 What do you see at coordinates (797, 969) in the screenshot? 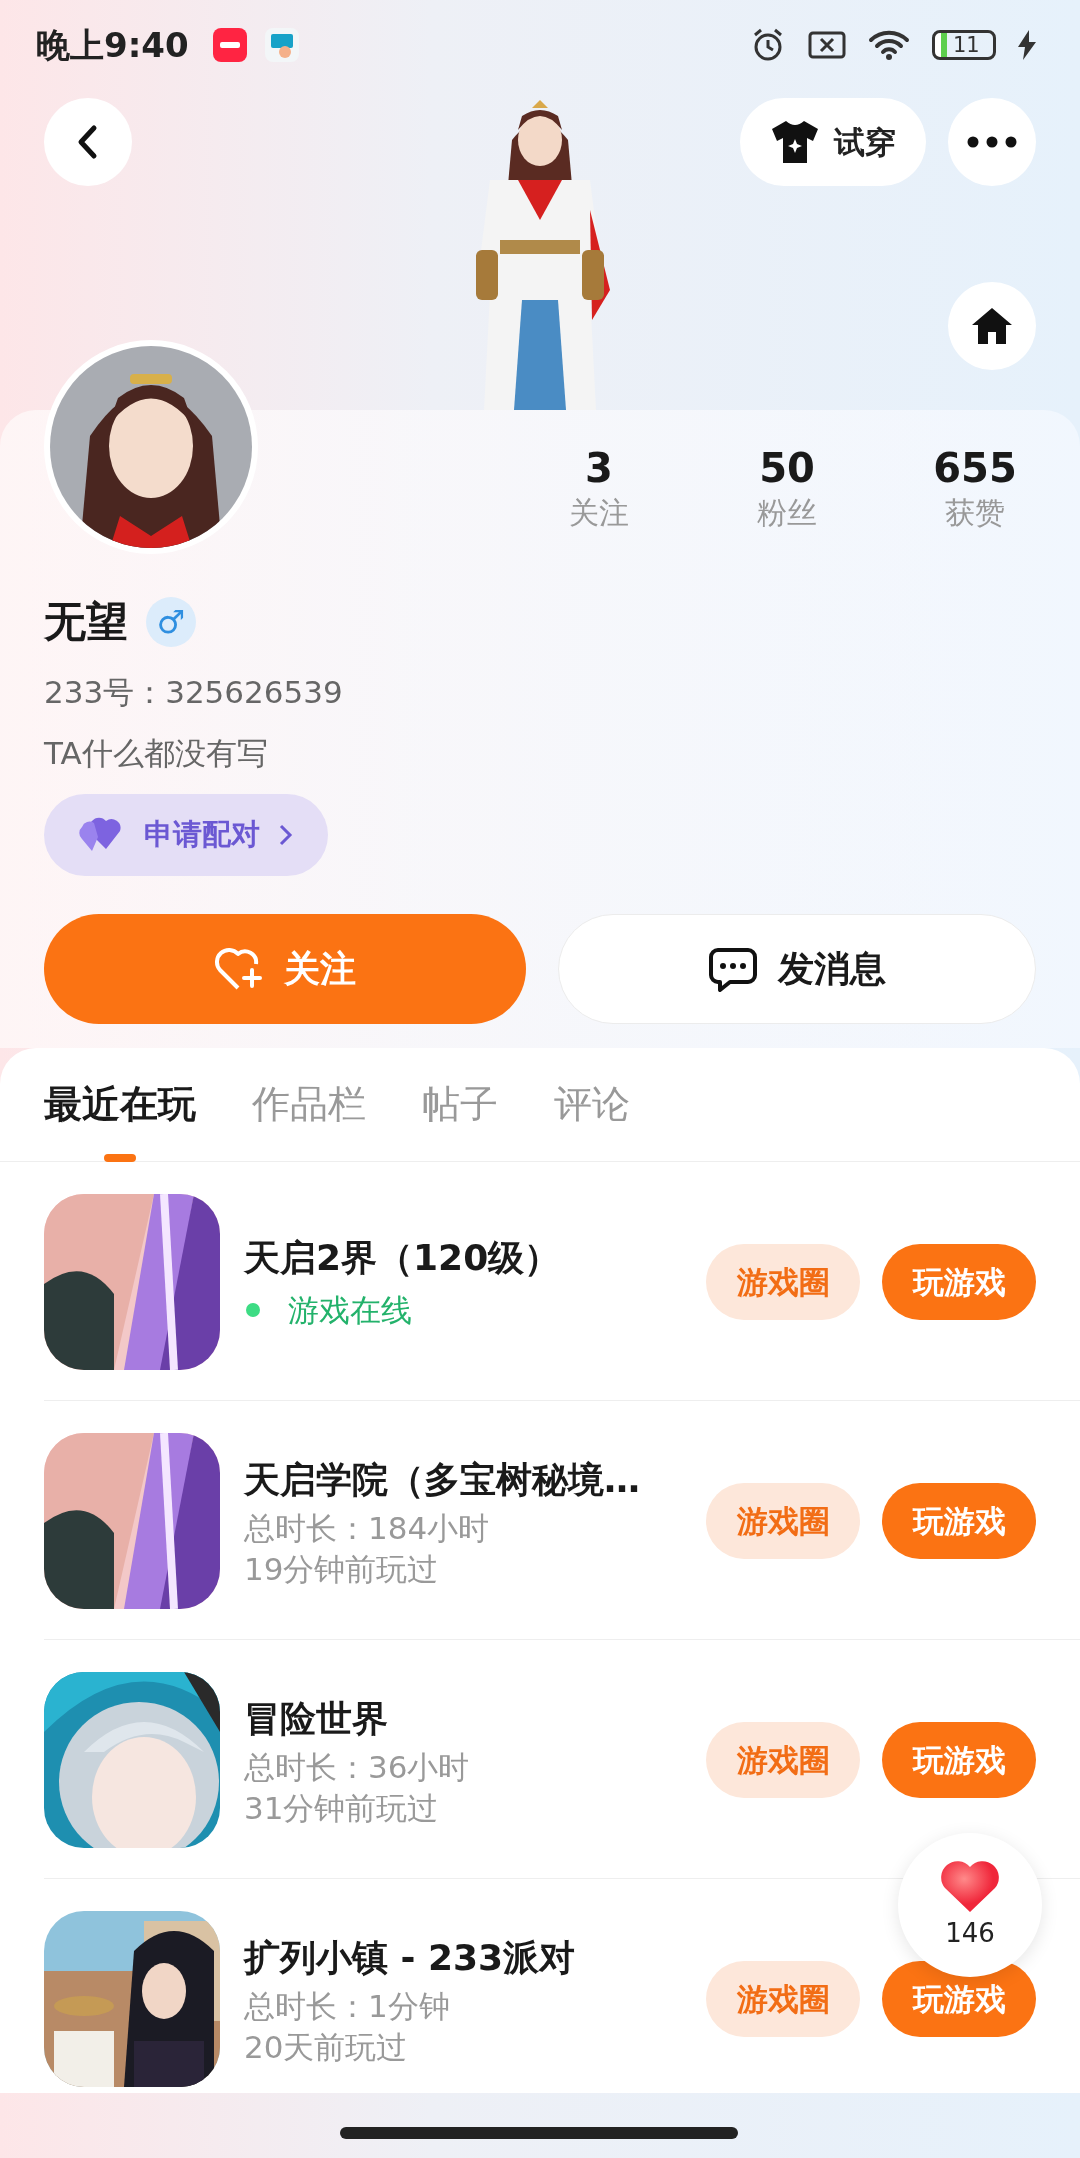
I see `message-button: 发消息` at bounding box center [797, 969].